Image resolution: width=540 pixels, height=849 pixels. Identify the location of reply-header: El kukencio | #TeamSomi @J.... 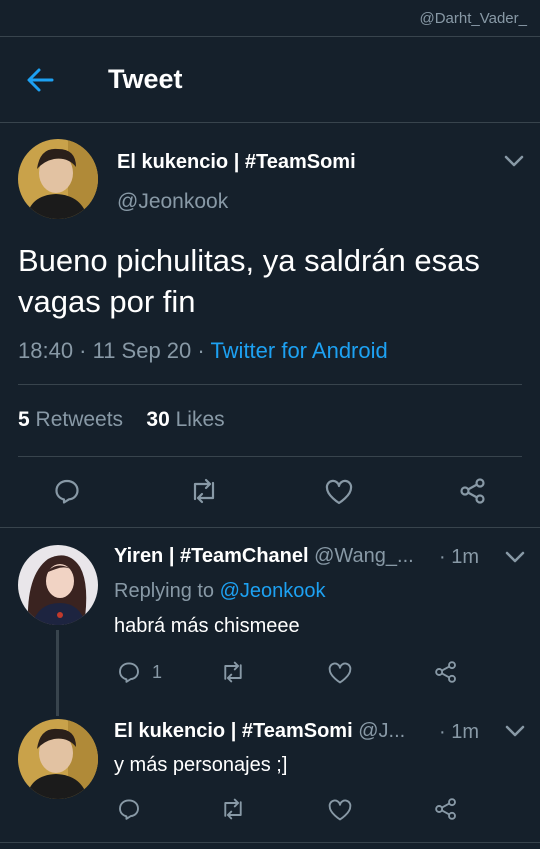
(274, 731).